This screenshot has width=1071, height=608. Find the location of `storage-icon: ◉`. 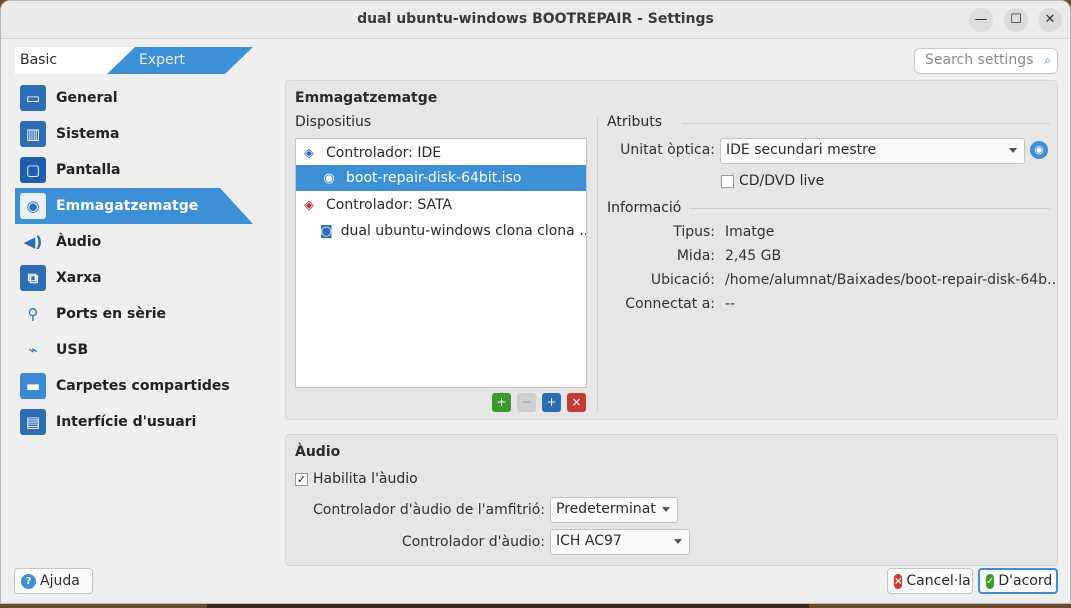

storage-icon: ◉ is located at coordinates (33, 206).